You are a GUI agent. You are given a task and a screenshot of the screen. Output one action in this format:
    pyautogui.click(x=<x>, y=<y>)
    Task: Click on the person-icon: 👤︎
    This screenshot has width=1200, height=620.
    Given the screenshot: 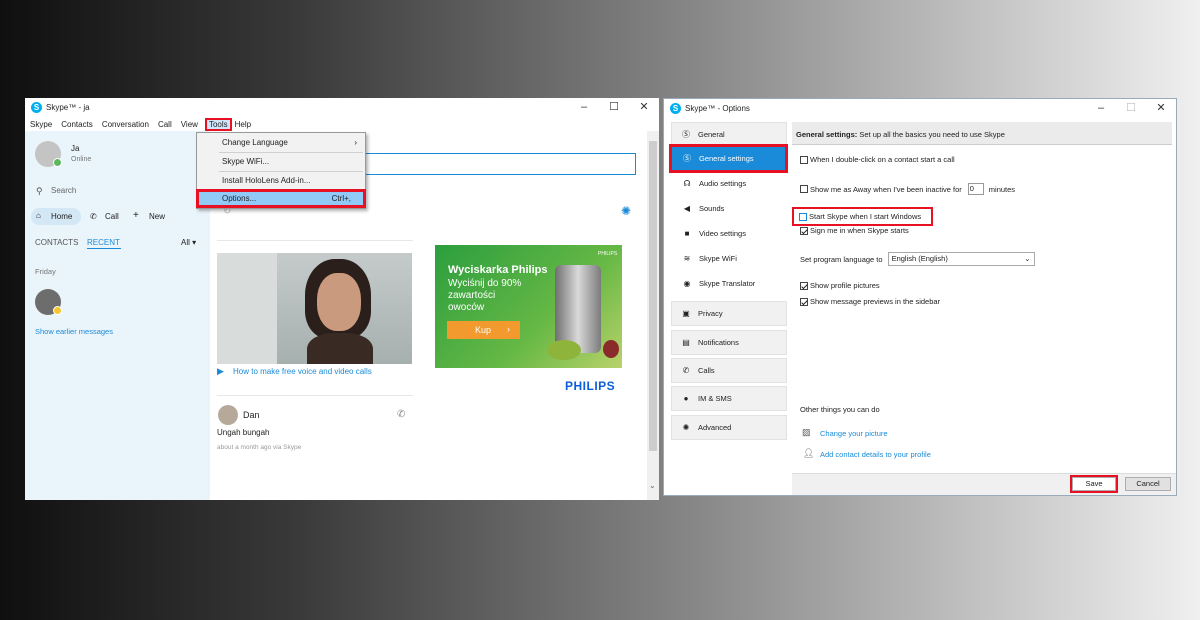 What is the action you would take?
    pyautogui.click(x=809, y=453)
    